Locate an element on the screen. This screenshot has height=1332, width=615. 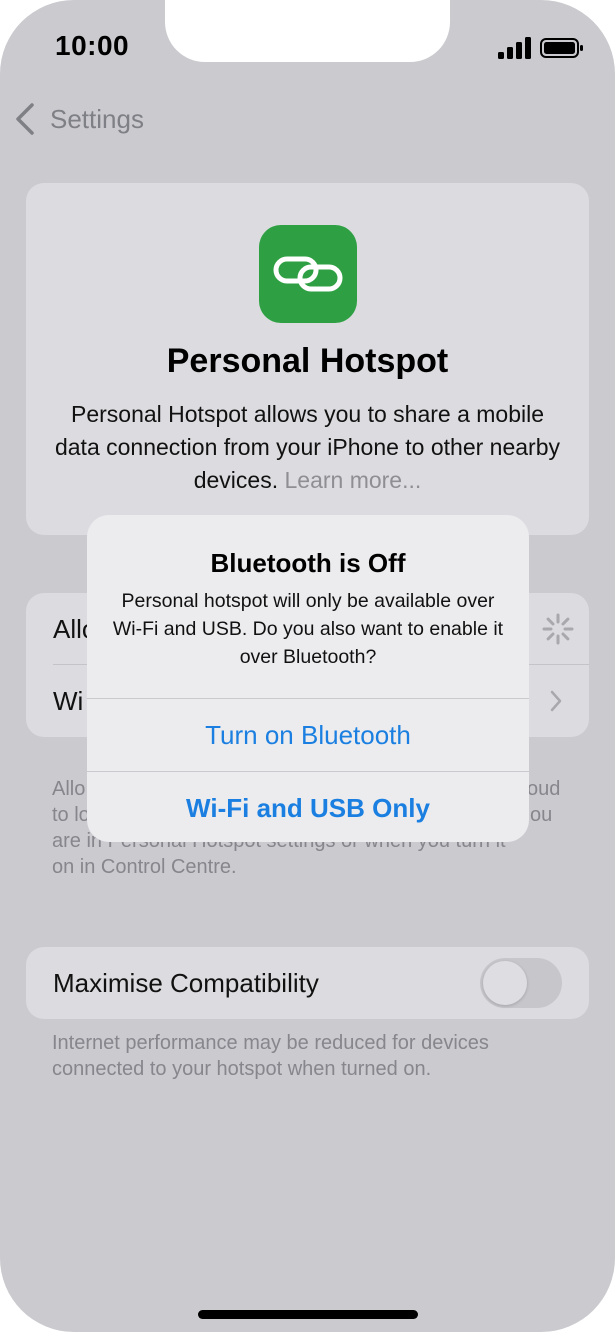
battery-icon is located at coordinates (561, 48).